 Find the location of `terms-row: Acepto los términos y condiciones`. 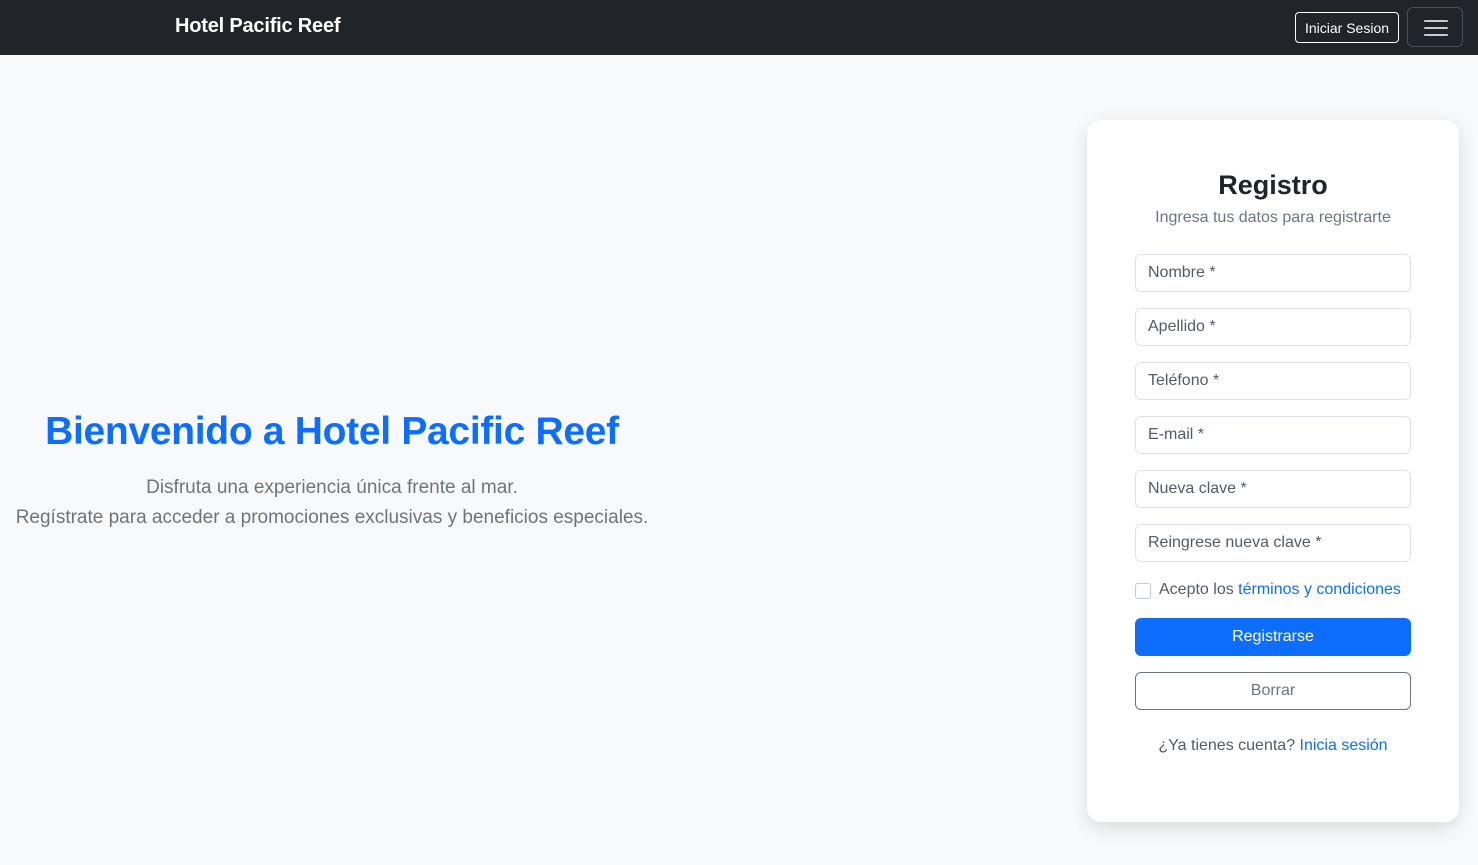

terms-row: Acepto los términos y condiciones is located at coordinates (1285, 591).